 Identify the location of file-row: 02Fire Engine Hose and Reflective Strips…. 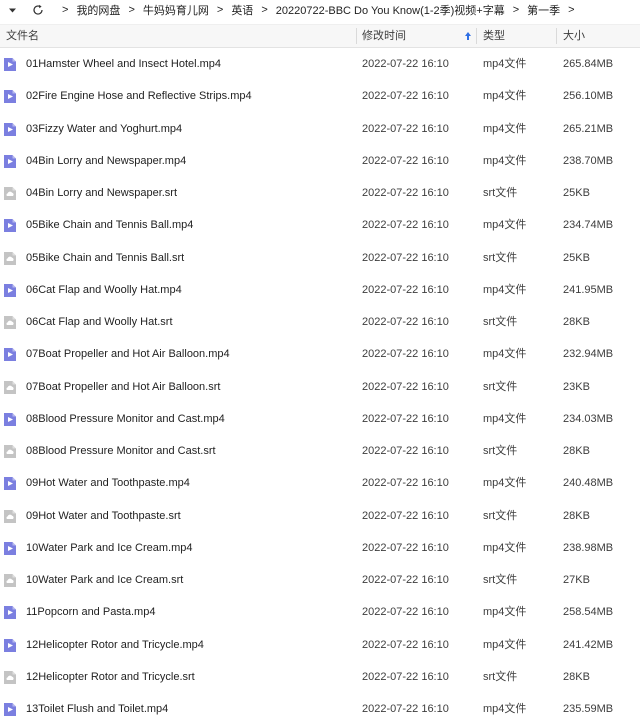
(320, 96).